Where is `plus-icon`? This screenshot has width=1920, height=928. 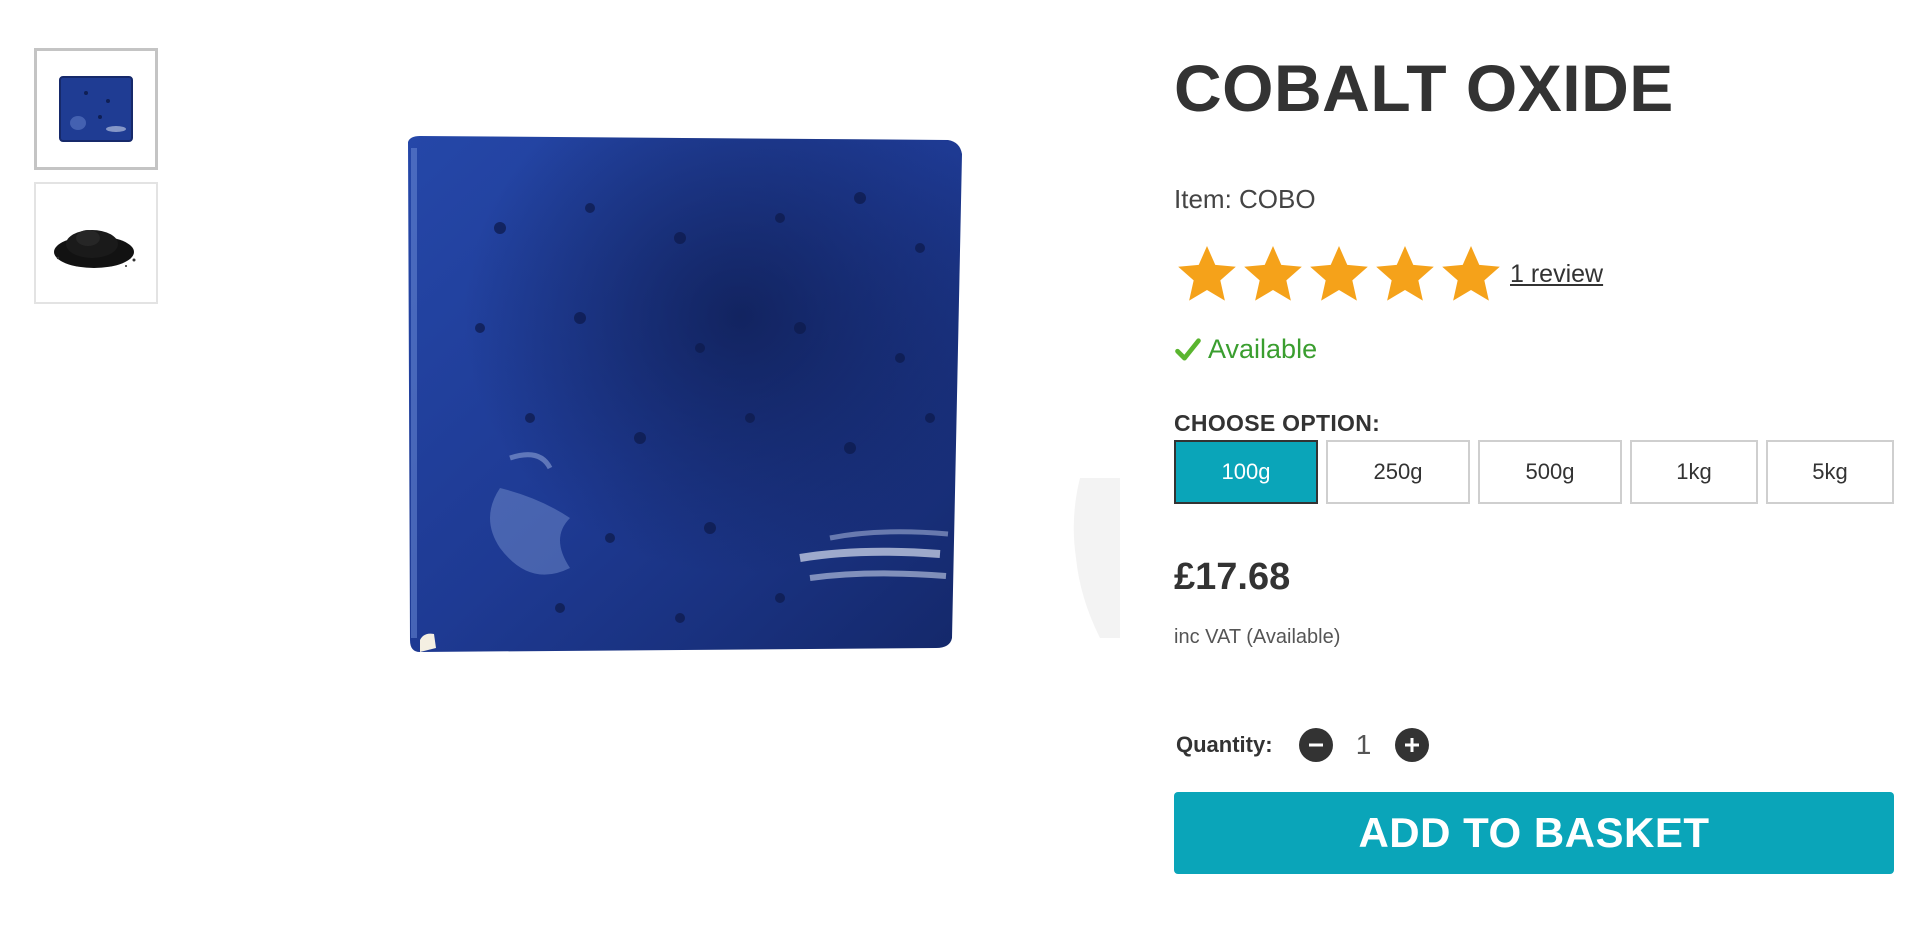 plus-icon is located at coordinates (1411, 745).